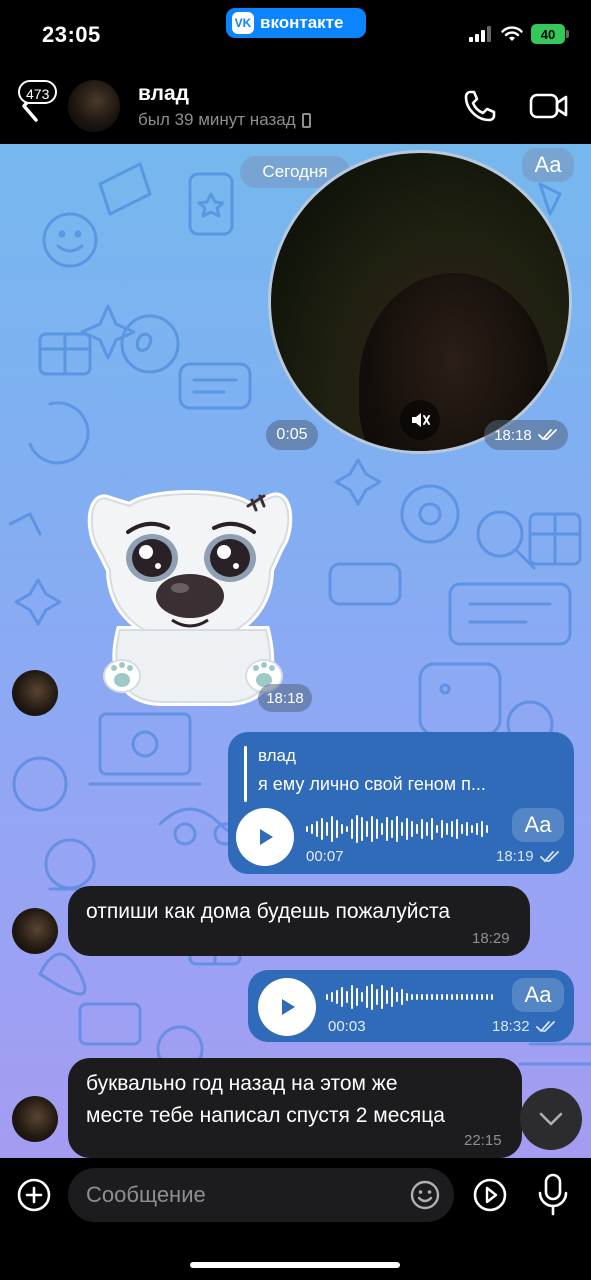  I want to click on chevron-down-icon, so click(551, 1119).